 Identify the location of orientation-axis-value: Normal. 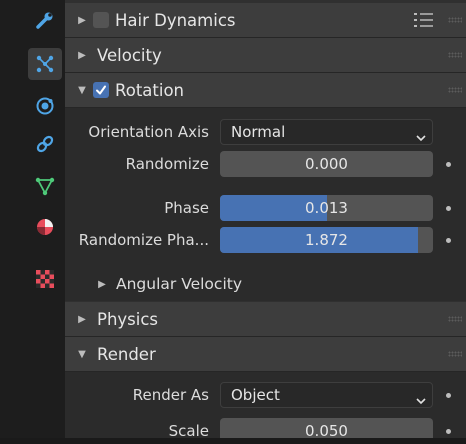
(258, 132).